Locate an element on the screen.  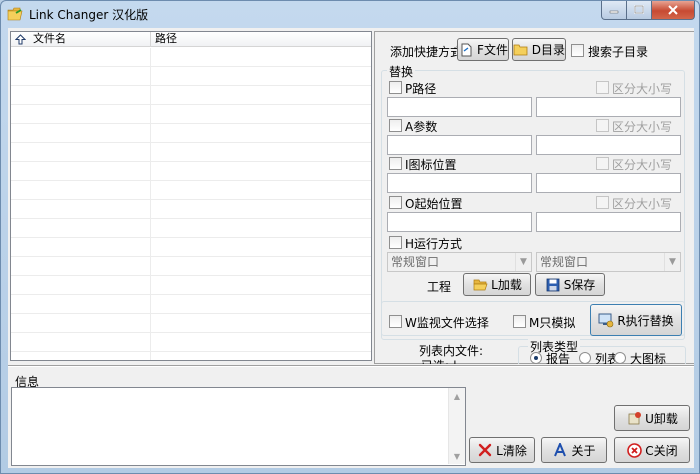
execute-replace-button: R执行替换 is located at coordinates (636, 320).